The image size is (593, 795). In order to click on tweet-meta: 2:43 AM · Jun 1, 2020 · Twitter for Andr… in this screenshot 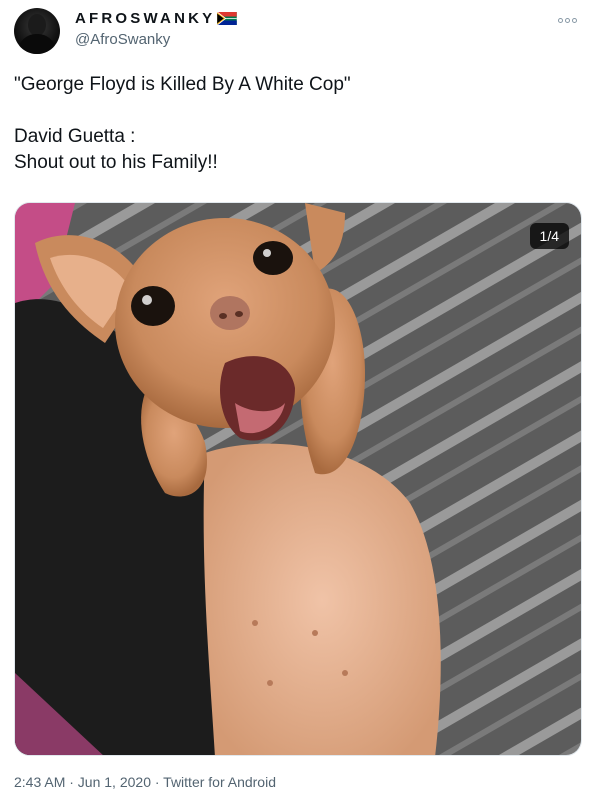, I will do `click(145, 782)`.